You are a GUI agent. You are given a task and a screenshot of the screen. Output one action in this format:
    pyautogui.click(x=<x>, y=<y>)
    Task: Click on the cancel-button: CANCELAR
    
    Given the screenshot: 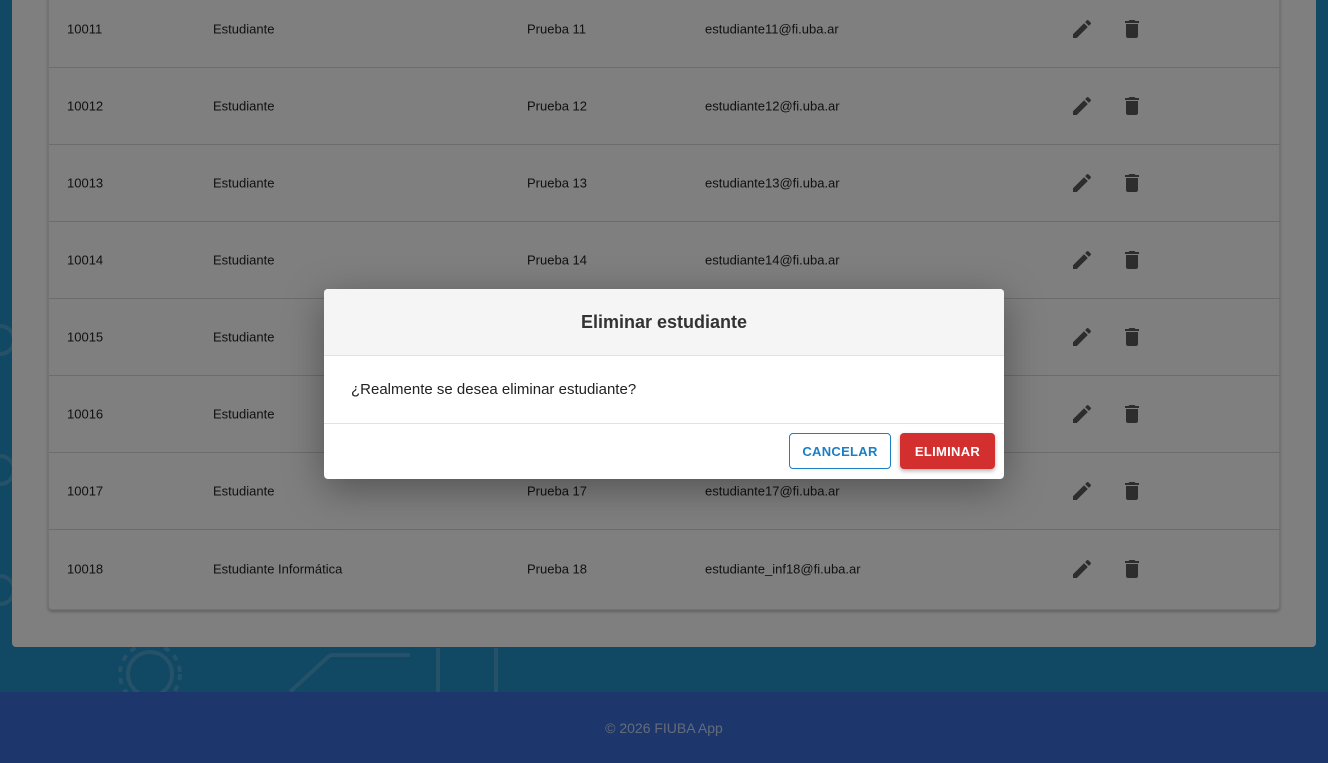 What is the action you would take?
    pyautogui.click(x=840, y=451)
    